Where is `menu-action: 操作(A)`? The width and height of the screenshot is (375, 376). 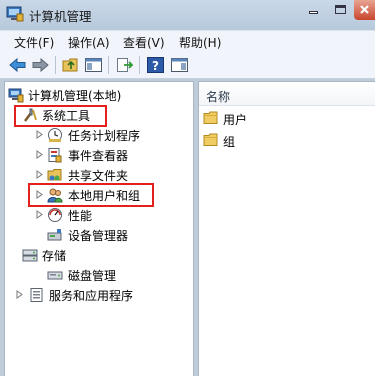 menu-action: 操作(A) is located at coordinates (89, 42).